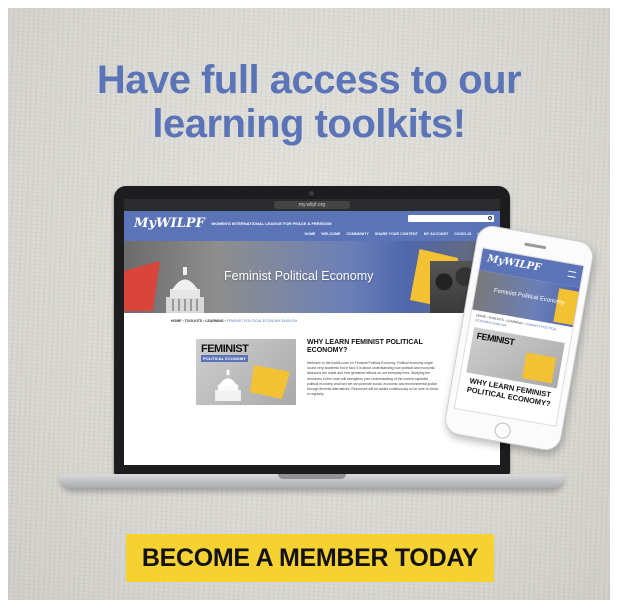 The height and width of the screenshot is (608, 618). I want to click on nav-item-welcome: WELCOME, so click(331, 234).